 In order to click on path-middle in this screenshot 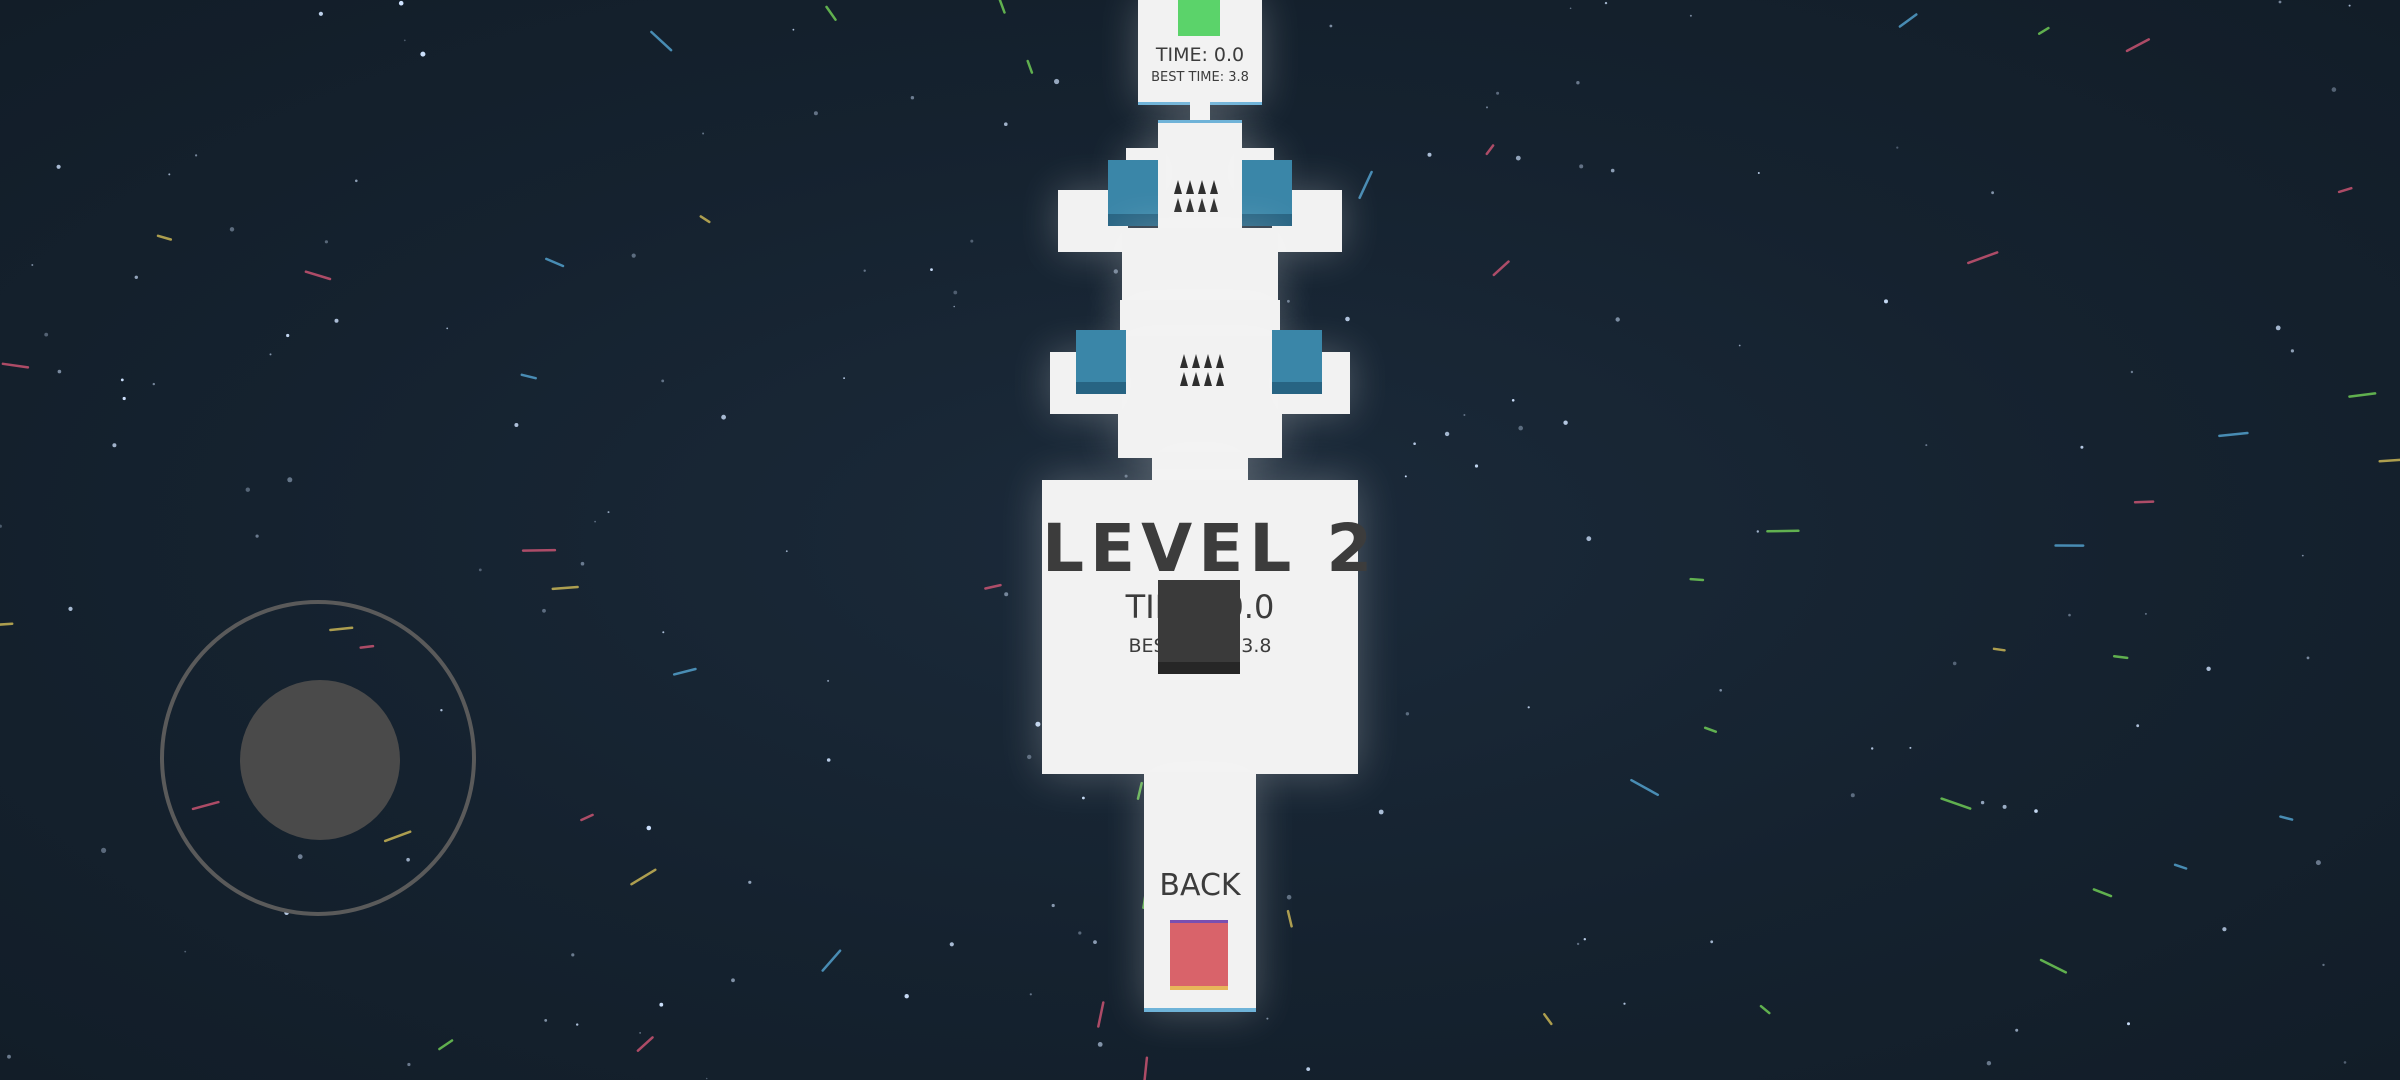, I will do `click(1200, 264)`.